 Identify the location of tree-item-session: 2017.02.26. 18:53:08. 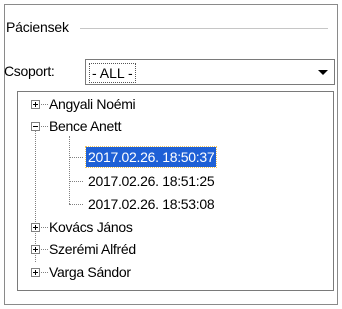
(151, 204).